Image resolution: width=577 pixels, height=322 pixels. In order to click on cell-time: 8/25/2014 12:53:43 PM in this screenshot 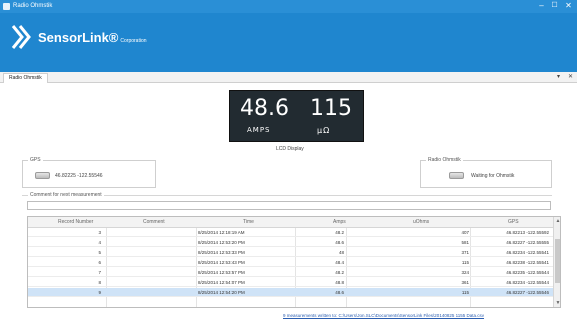, I will do `click(221, 262)`.